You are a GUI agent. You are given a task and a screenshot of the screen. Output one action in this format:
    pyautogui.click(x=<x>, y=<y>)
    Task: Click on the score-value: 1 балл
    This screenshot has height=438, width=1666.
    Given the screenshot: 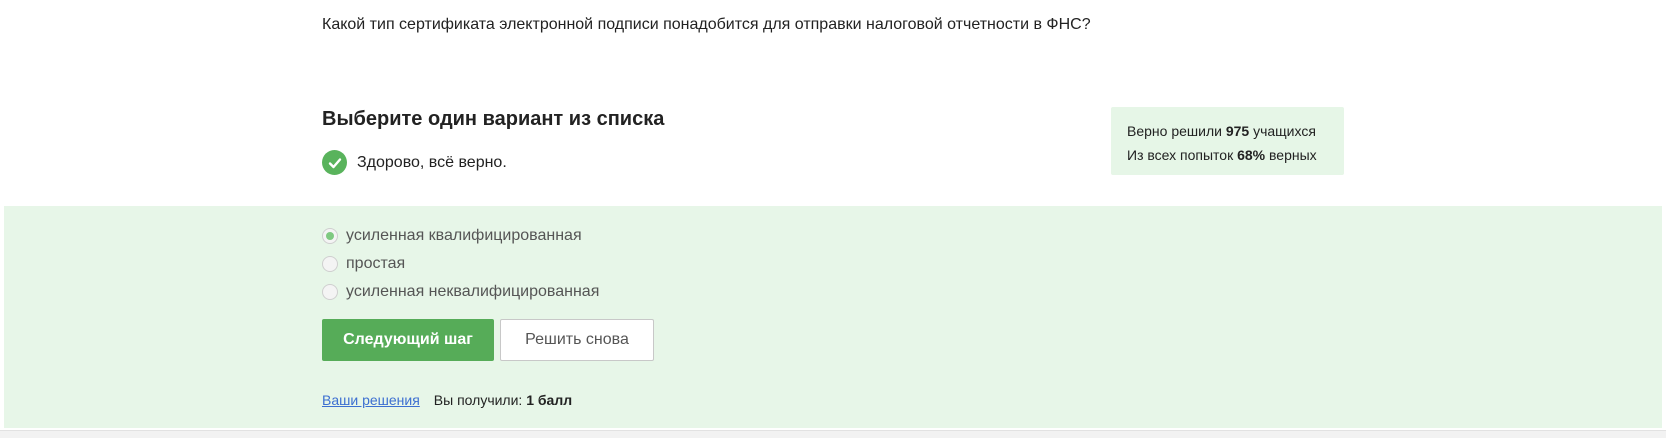 What is the action you would take?
    pyautogui.click(x=549, y=400)
    